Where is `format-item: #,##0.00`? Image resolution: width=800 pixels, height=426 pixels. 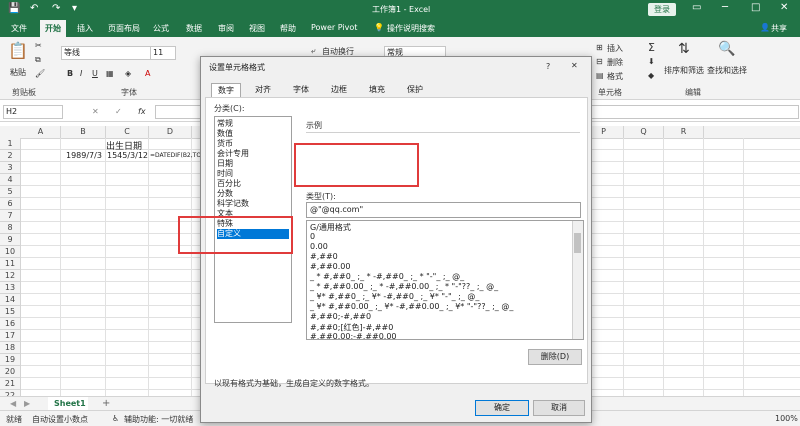
format-item: #,##0.00 is located at coordinates (330, 266).